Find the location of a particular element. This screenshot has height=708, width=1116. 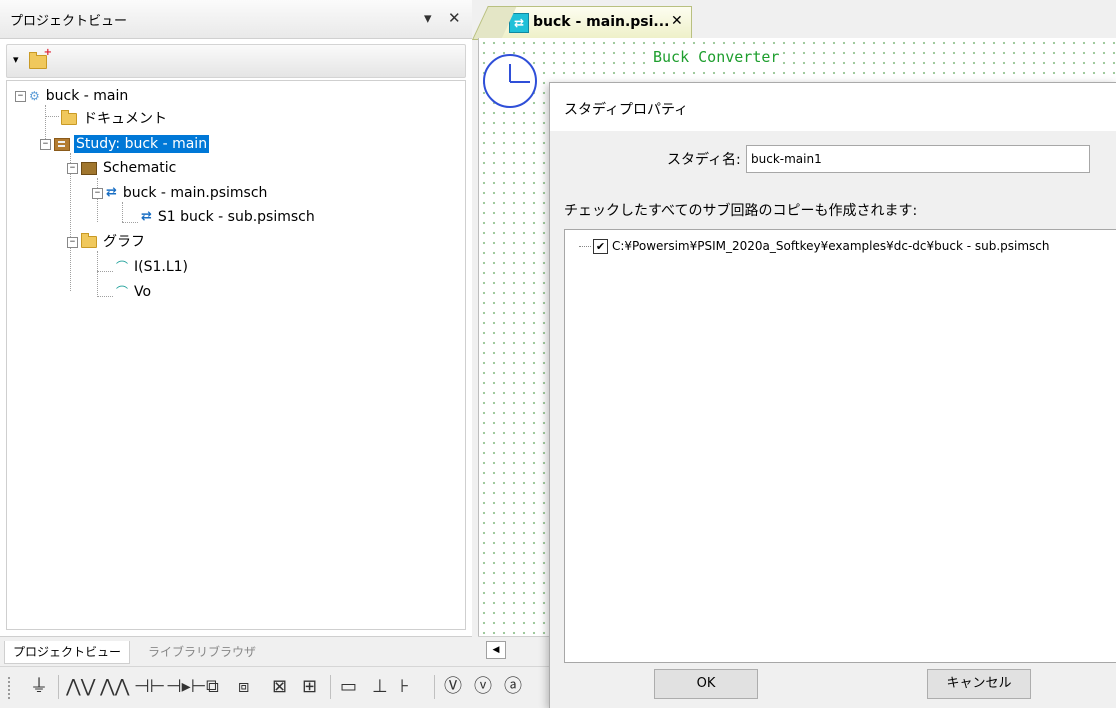

tree-node-graphs: − グラフ is located at coordinates (107, 242).